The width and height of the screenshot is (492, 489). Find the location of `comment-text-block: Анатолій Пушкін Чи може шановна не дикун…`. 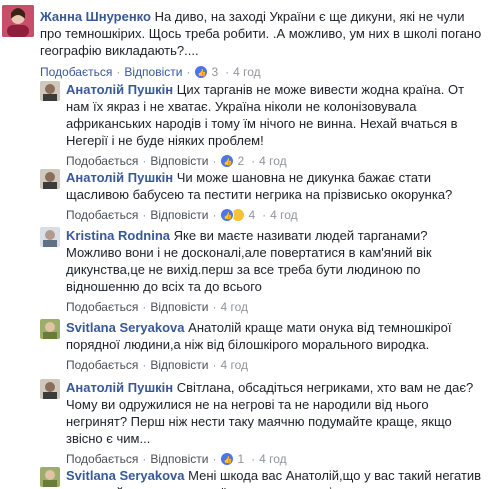

comment-text-block: Анатолій Пушкін Чи може шановна не дикун… is located at coordinates (276, 186).